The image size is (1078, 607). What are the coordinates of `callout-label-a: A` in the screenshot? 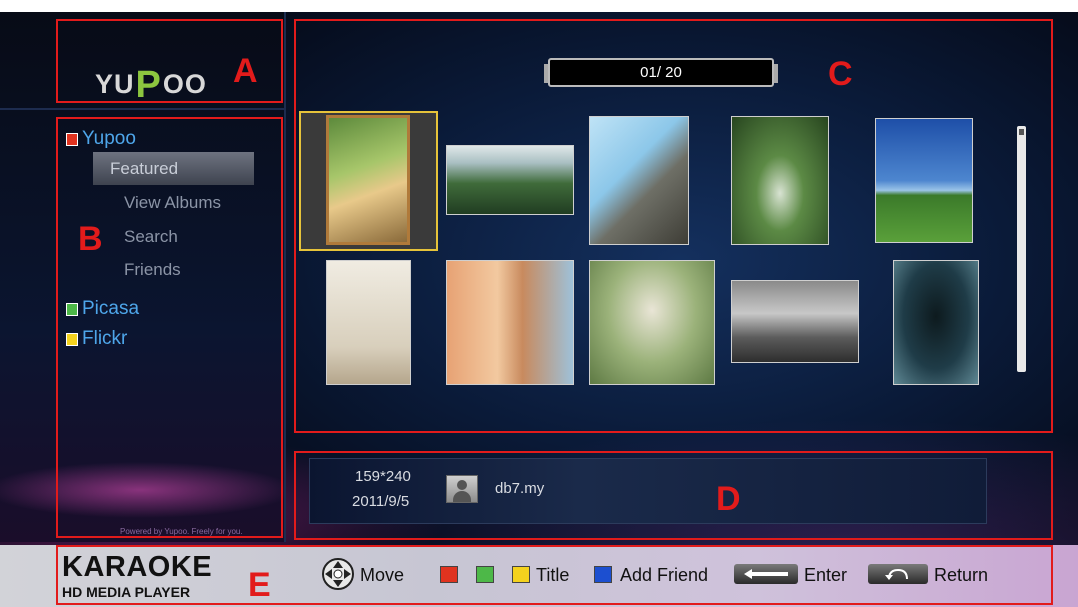 It's located at (245, 71).